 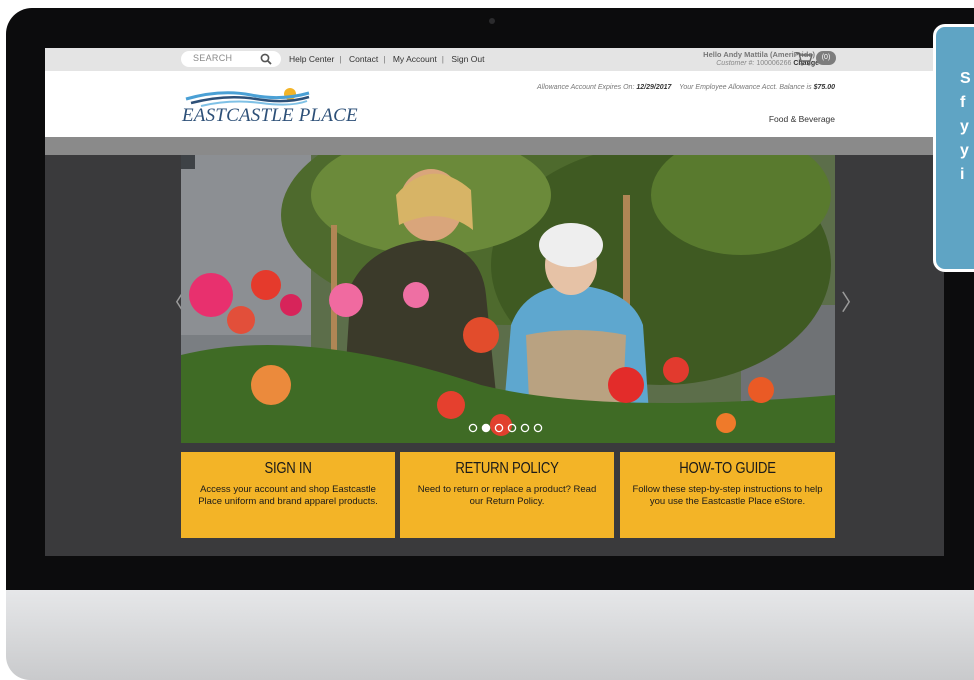 What do you see at coordinates (246, 96) in the screenshot?
I see `logo-waves-icon` at bounding box center [246, 96].